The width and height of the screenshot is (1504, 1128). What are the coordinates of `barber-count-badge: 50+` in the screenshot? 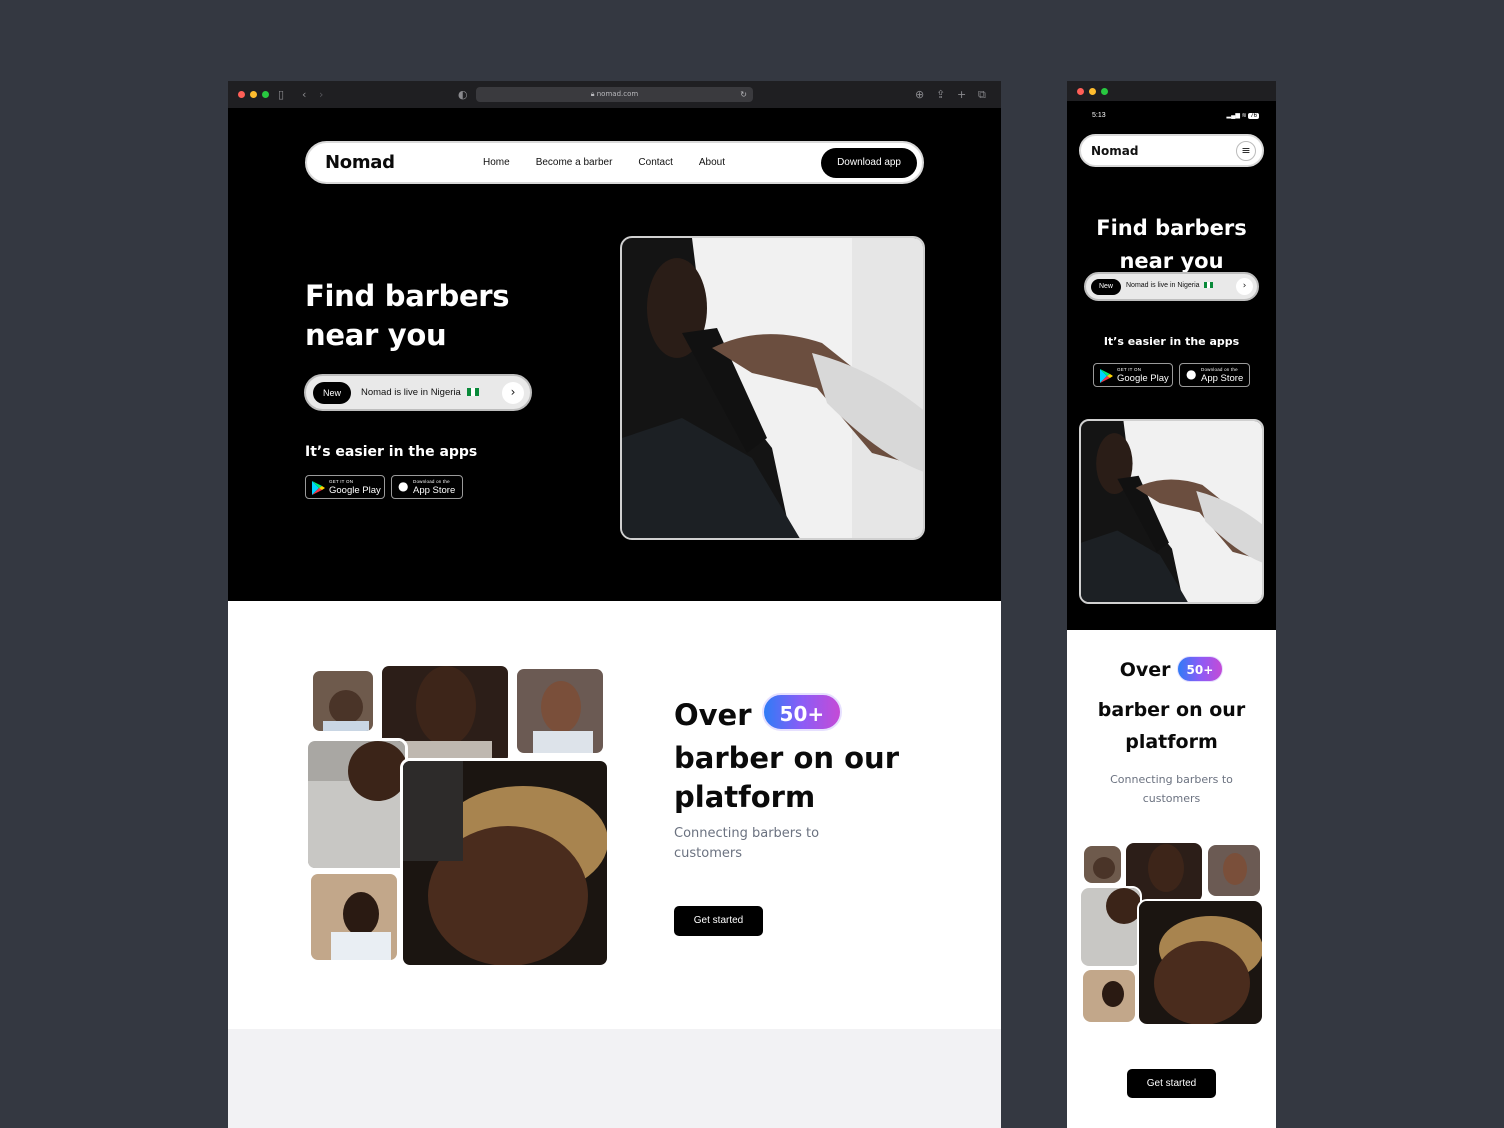 It's located at (802, 712).